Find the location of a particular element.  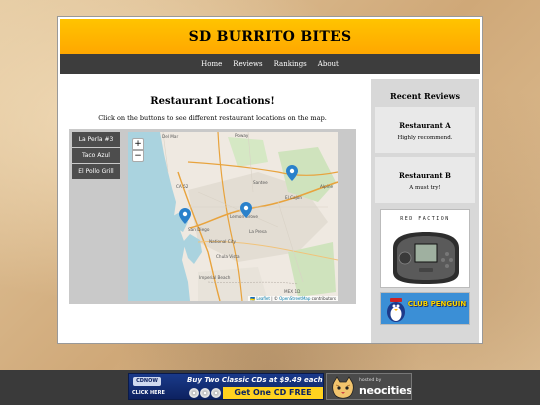

leaflet-link: 🇺🇦 Leaflet is located at coordinates (260, 298).